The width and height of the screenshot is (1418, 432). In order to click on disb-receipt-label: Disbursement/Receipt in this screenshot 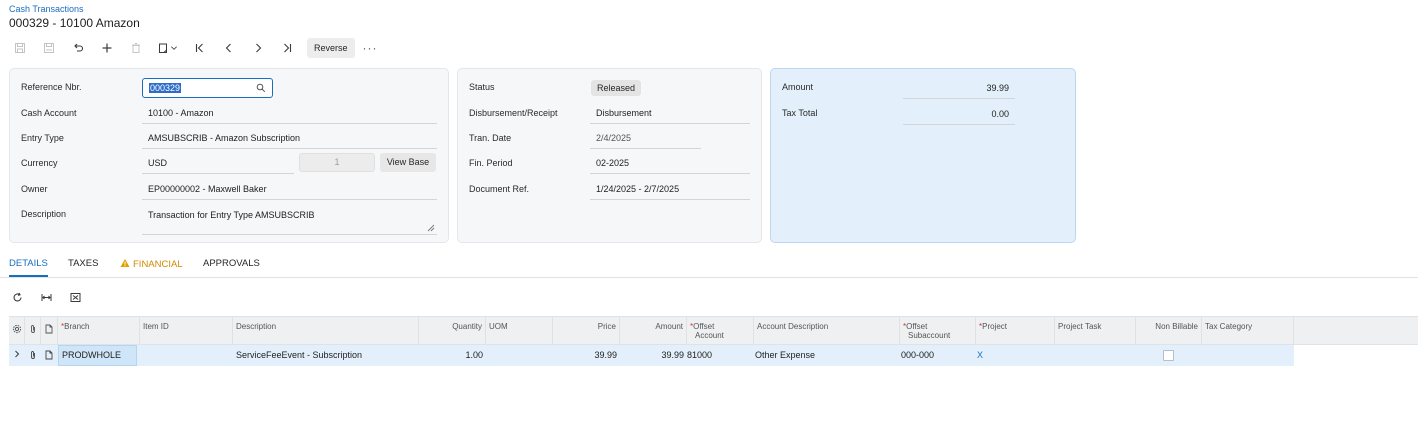, I will do `click(513, 113)`.